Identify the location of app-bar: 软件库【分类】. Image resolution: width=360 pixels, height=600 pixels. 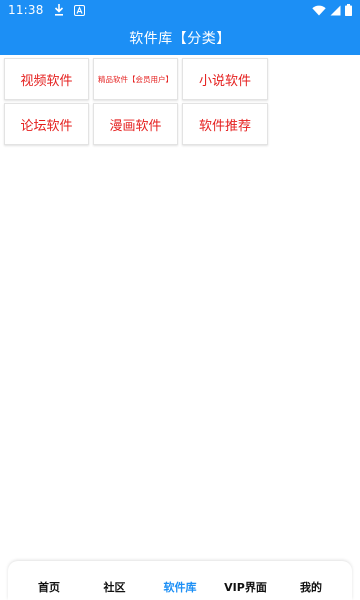
(180, 37).